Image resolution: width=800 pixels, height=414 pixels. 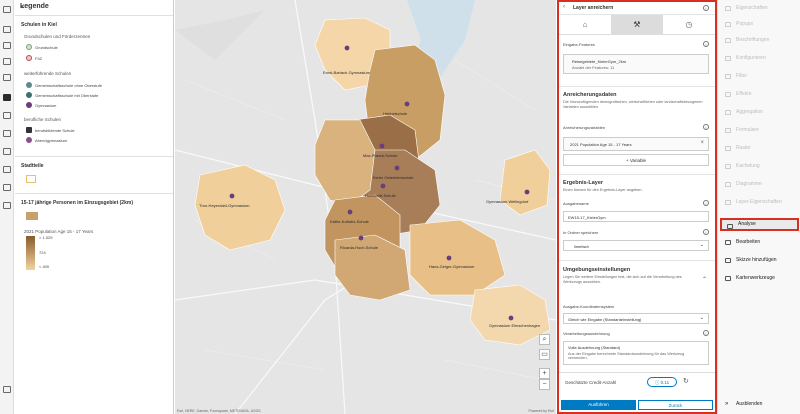 I want to click on rail-item-aggregation: Aggregation, so click(x=759, y=112).